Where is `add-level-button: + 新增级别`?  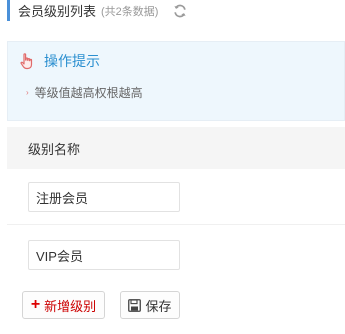 add-level-button: + 新增级别 is located at coordinates (63, 305).